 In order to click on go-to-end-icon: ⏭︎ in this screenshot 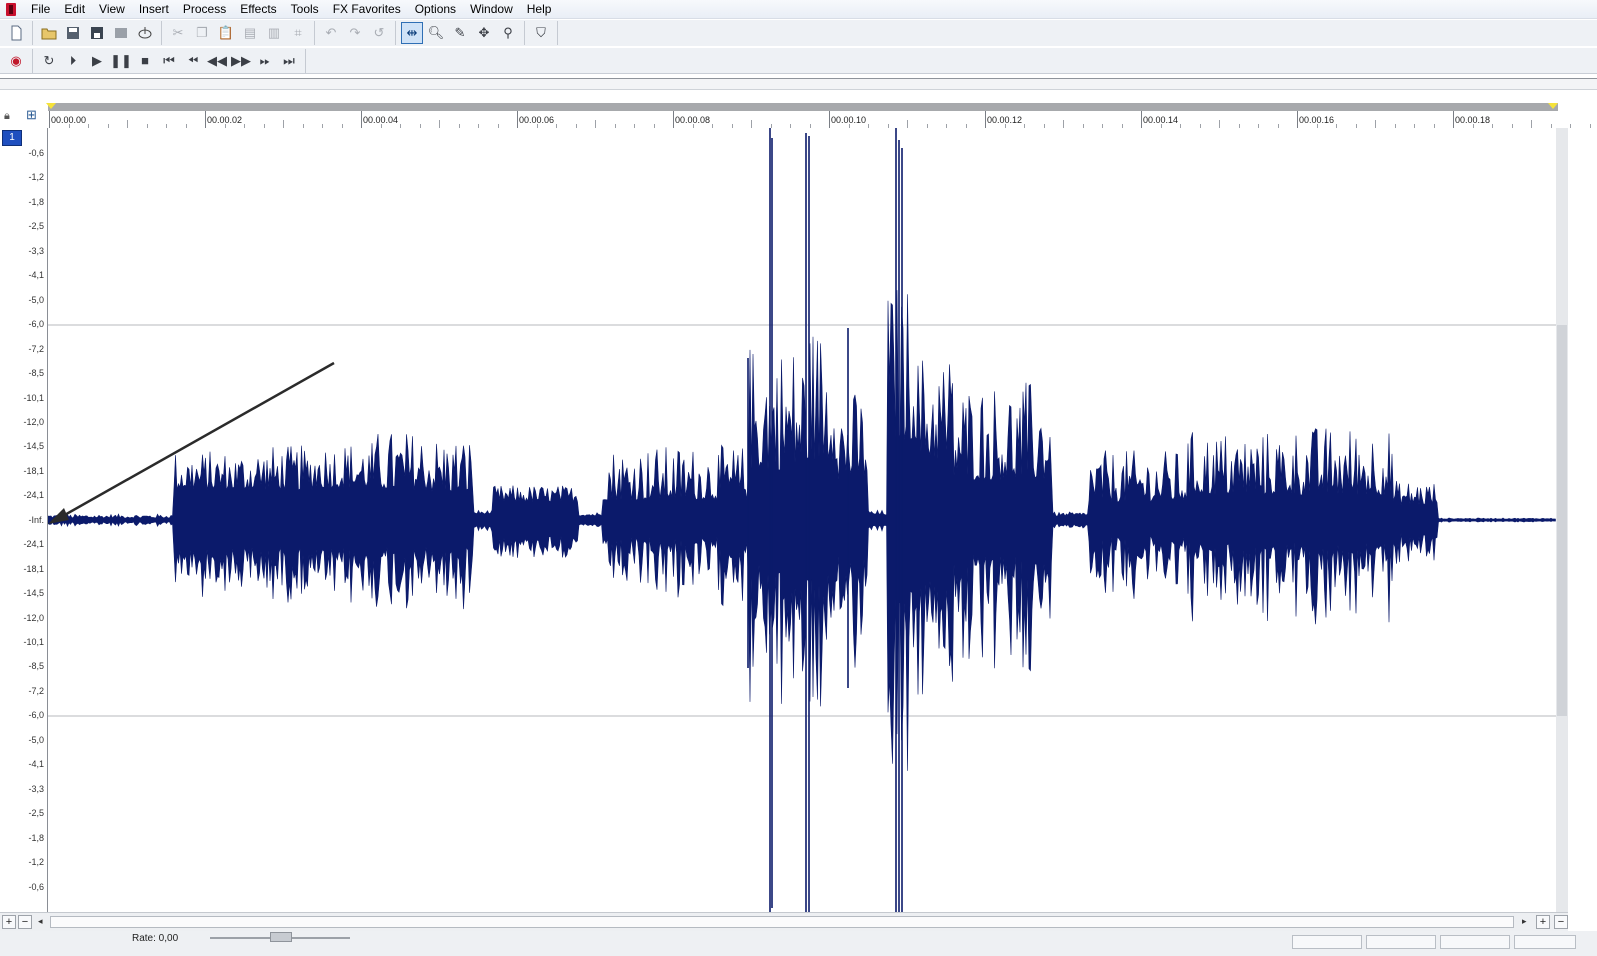, I will do `click(289, 61)`.